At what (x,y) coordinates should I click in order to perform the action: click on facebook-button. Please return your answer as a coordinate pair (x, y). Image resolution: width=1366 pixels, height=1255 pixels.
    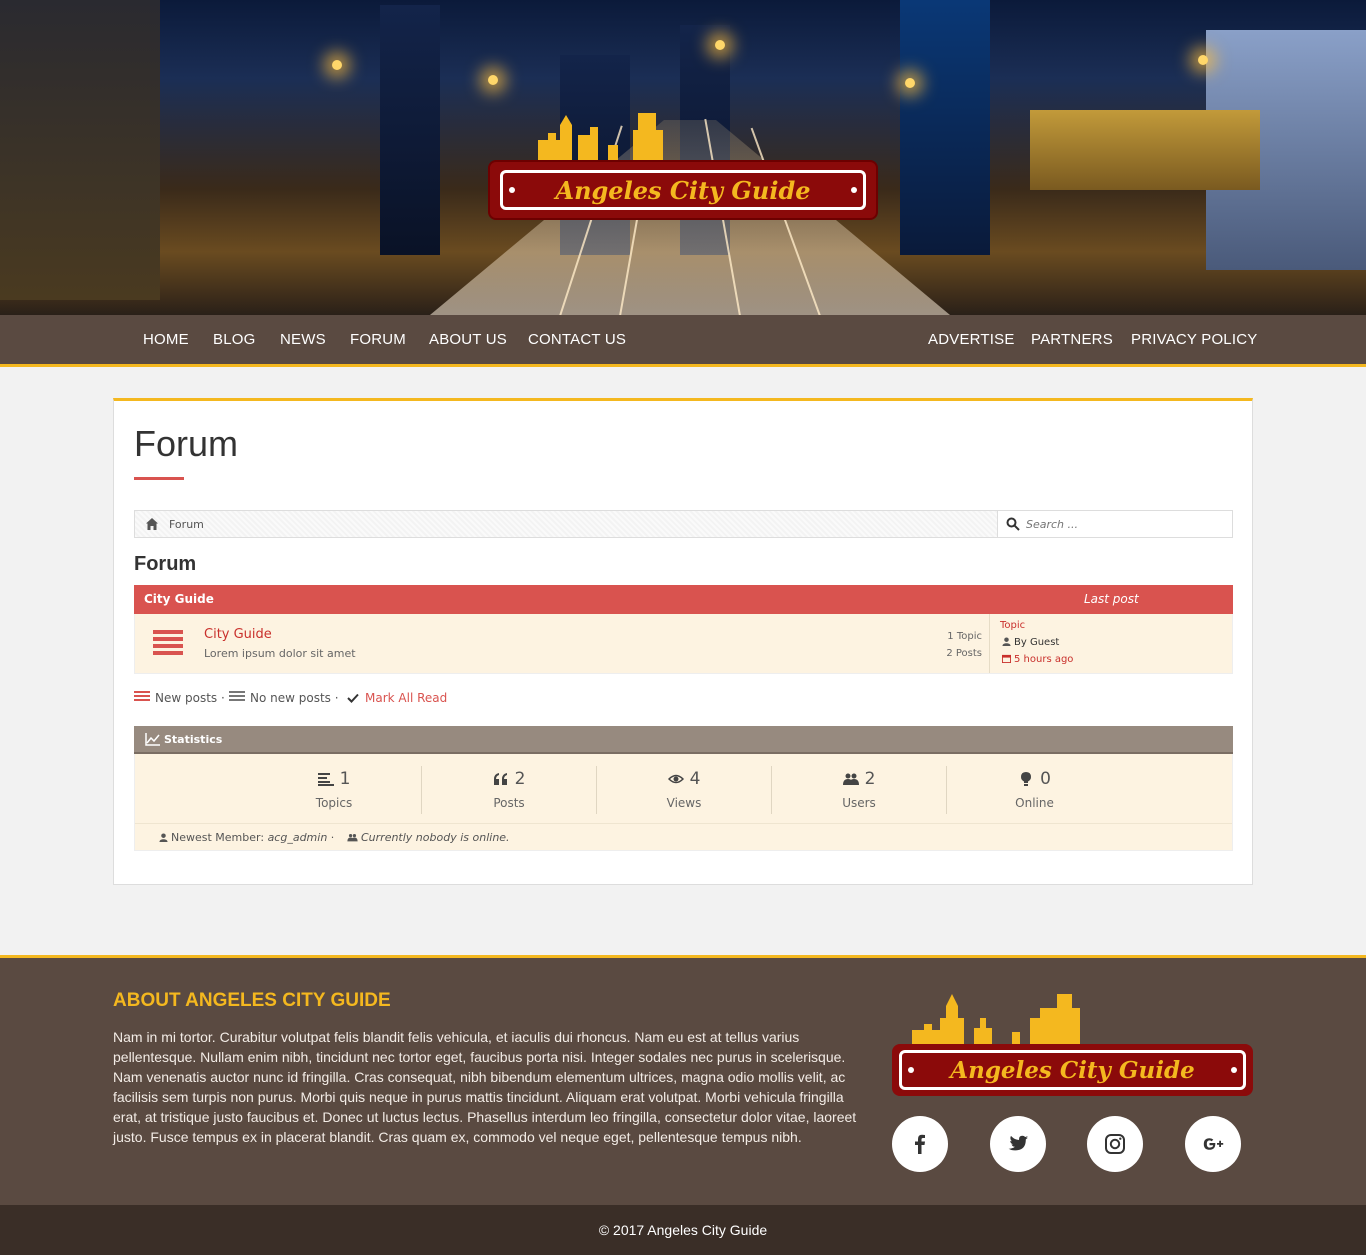
    Looking at the image, I should click on (920, 1144).